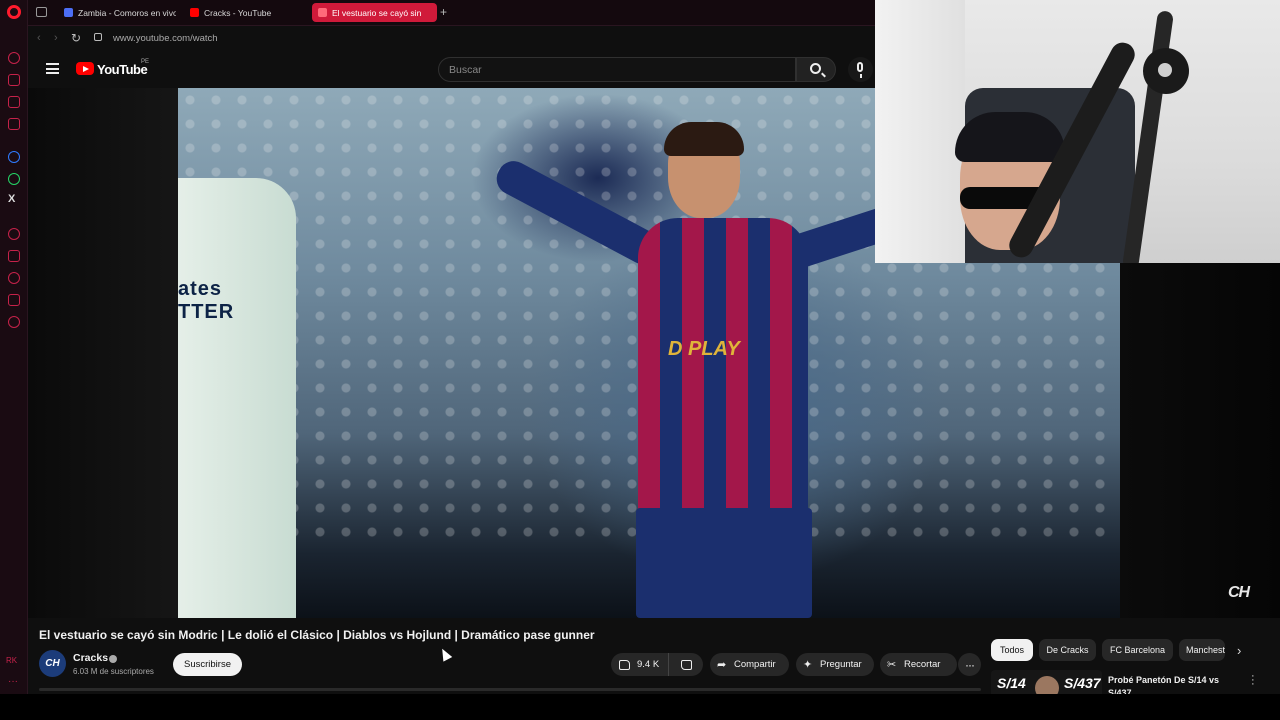 The height and width of the screenshot is (720, 1280). Describe the element at coordinates (98, 37) in the screenshot. I see `lock-icon` at that location.